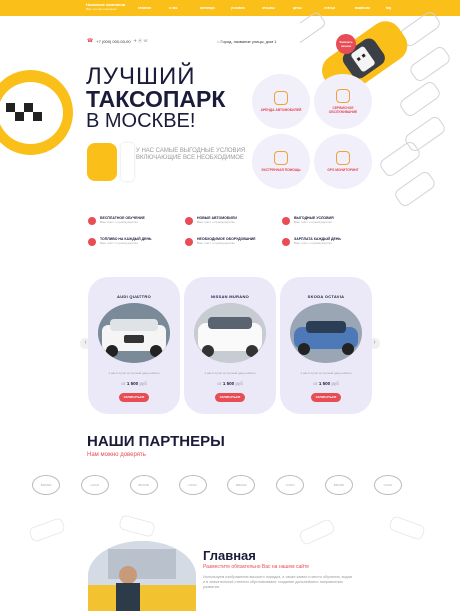 Image resolution: width=460 pixels, height=611 pixels. What do you see at coordinates (134, 296) in the screenshot?
I see `car-name: AUDI QUATTRO` at bounding box center [134, 296].